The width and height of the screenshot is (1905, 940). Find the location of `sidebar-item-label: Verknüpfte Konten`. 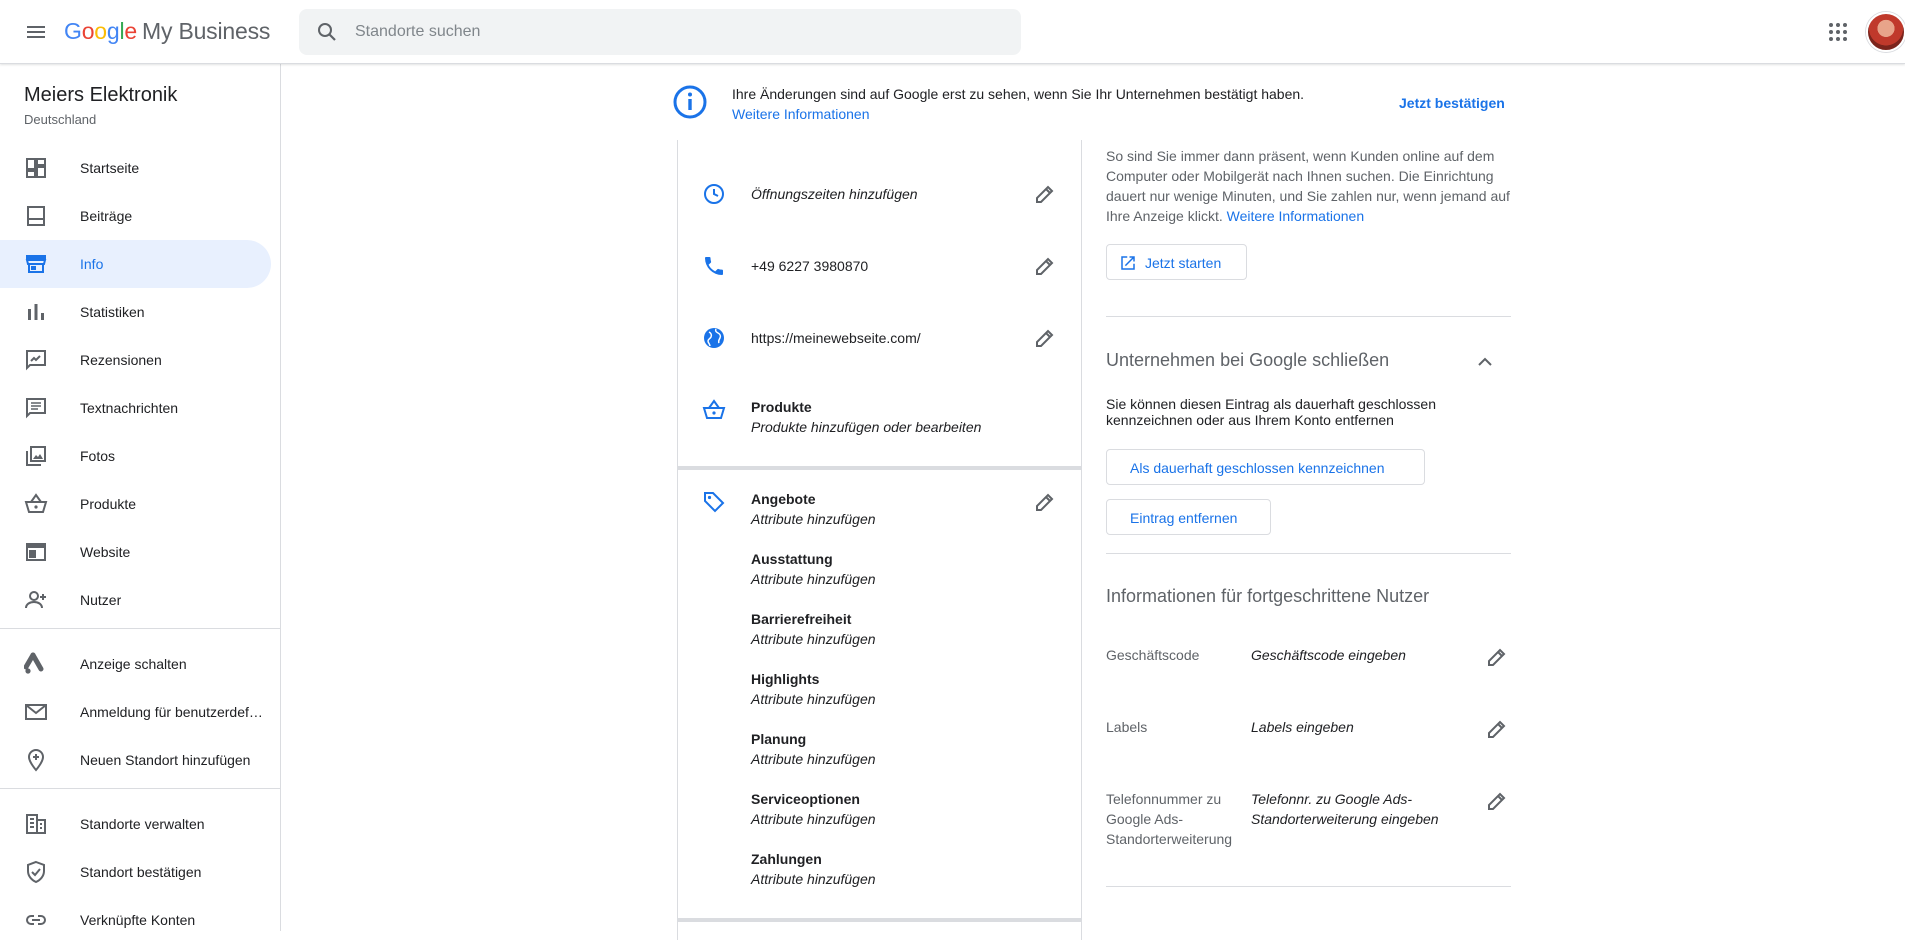

sidebar-item-label: Verknüpfte Konten is located at coordinates (138, 920).